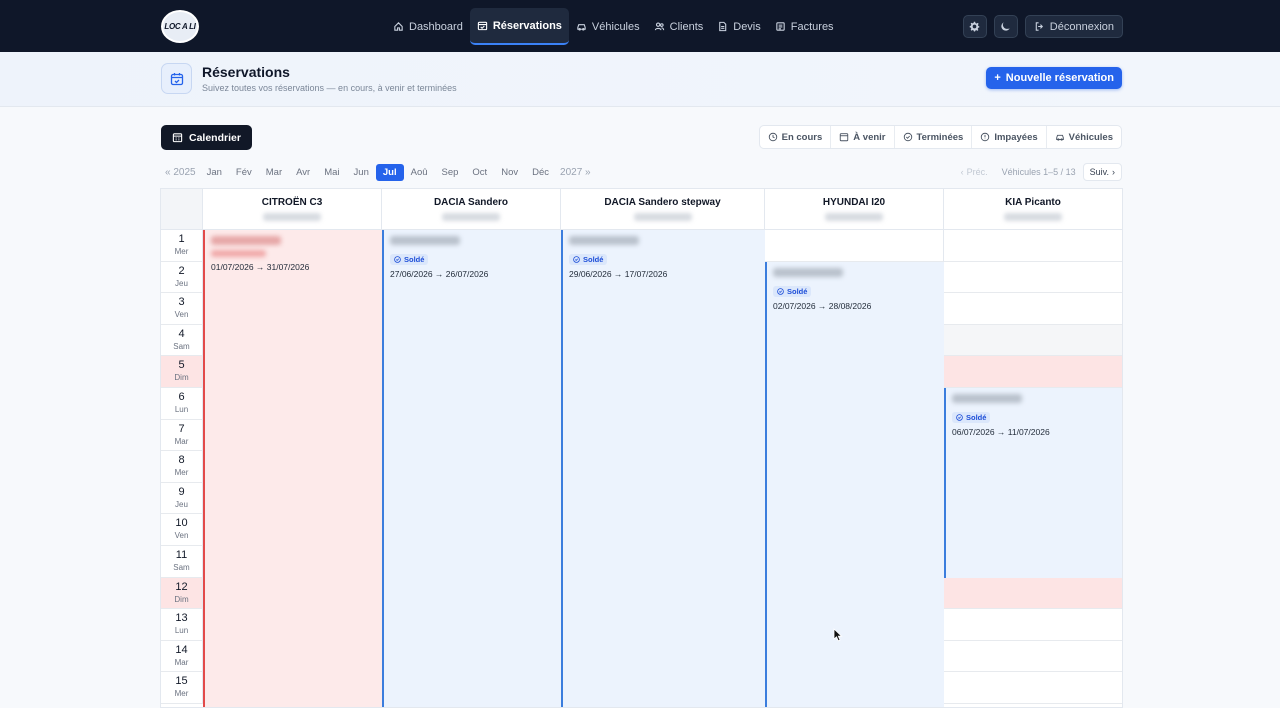  Describe the element at coordinates (181, 270) in the screenshot. I see `day-number: 2` at that location.